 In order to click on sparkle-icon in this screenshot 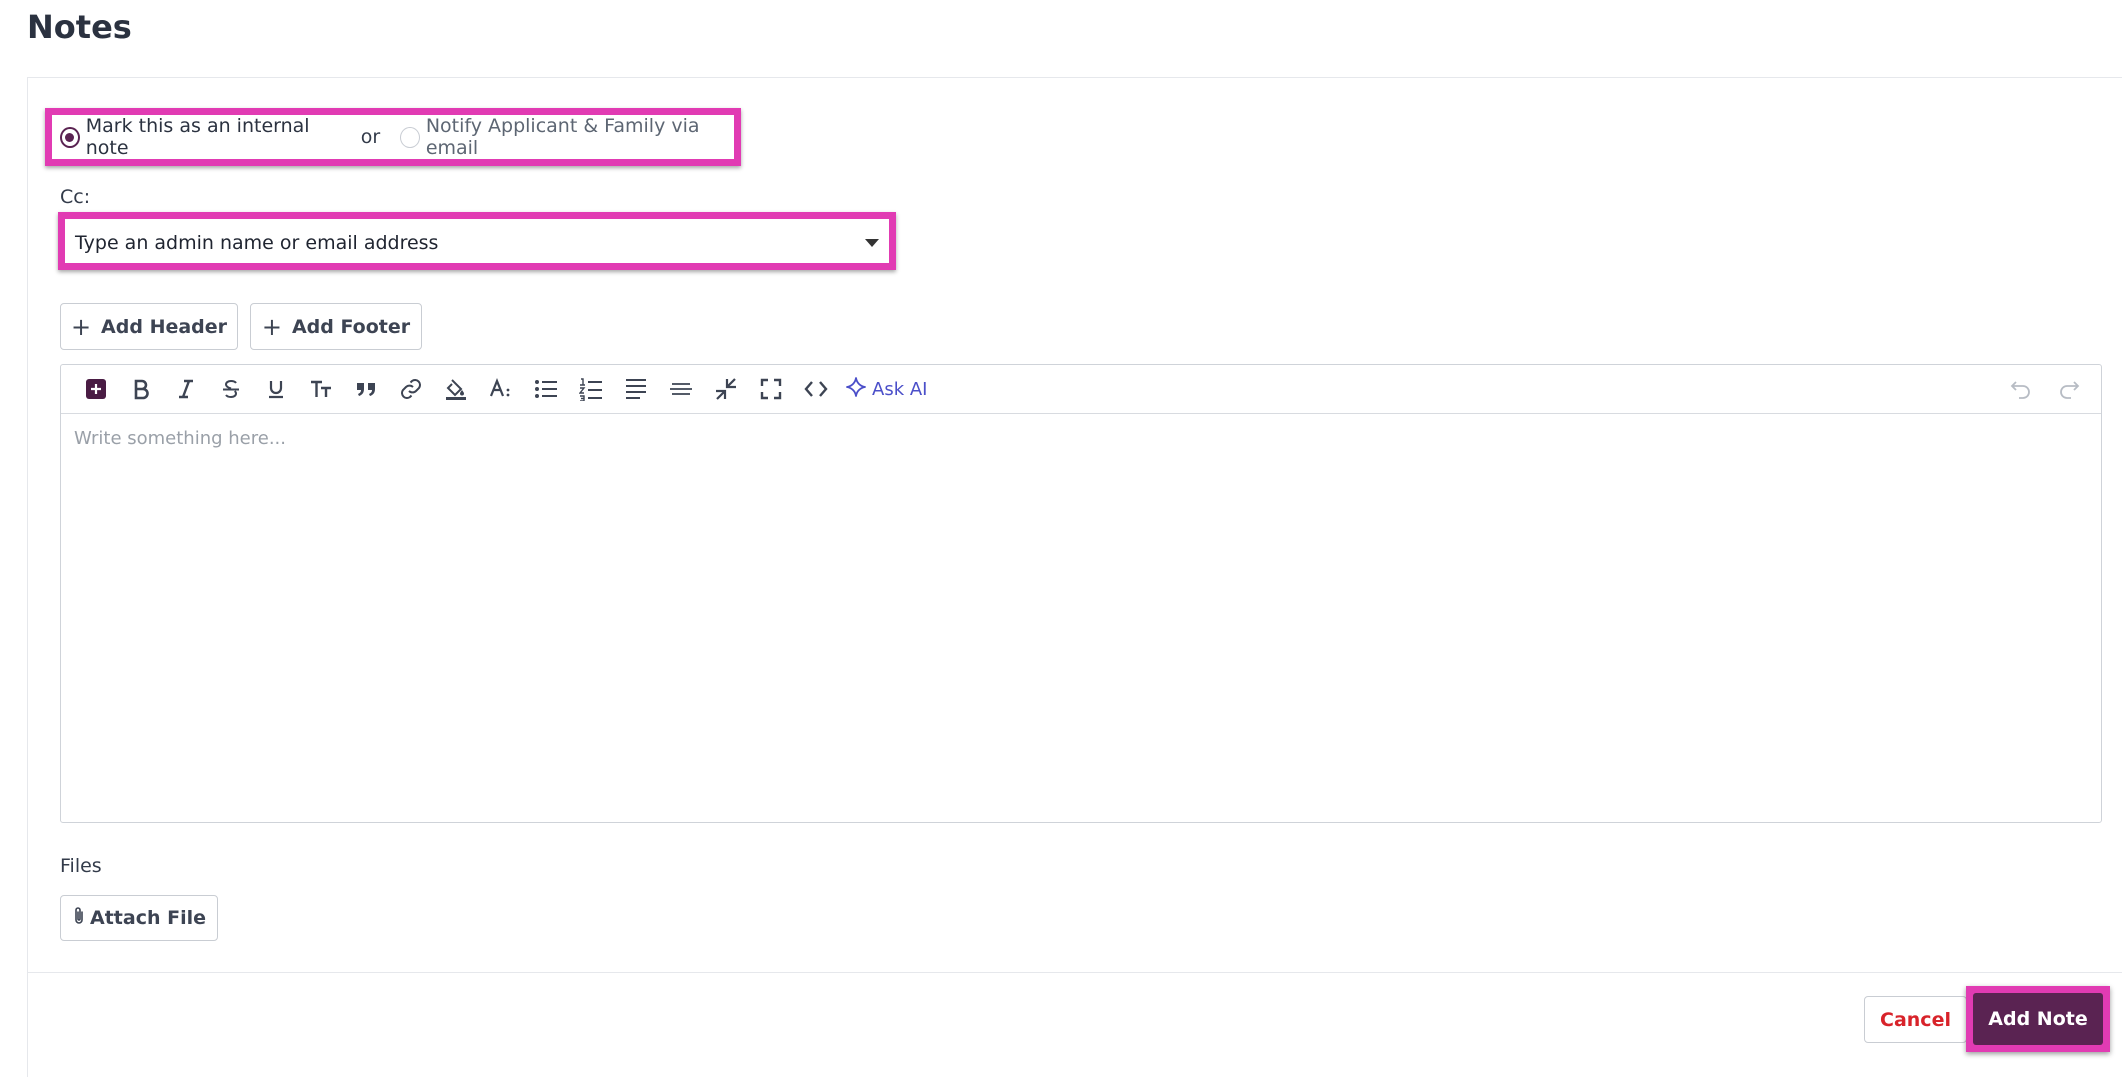, I will do `click(859, 389)`.